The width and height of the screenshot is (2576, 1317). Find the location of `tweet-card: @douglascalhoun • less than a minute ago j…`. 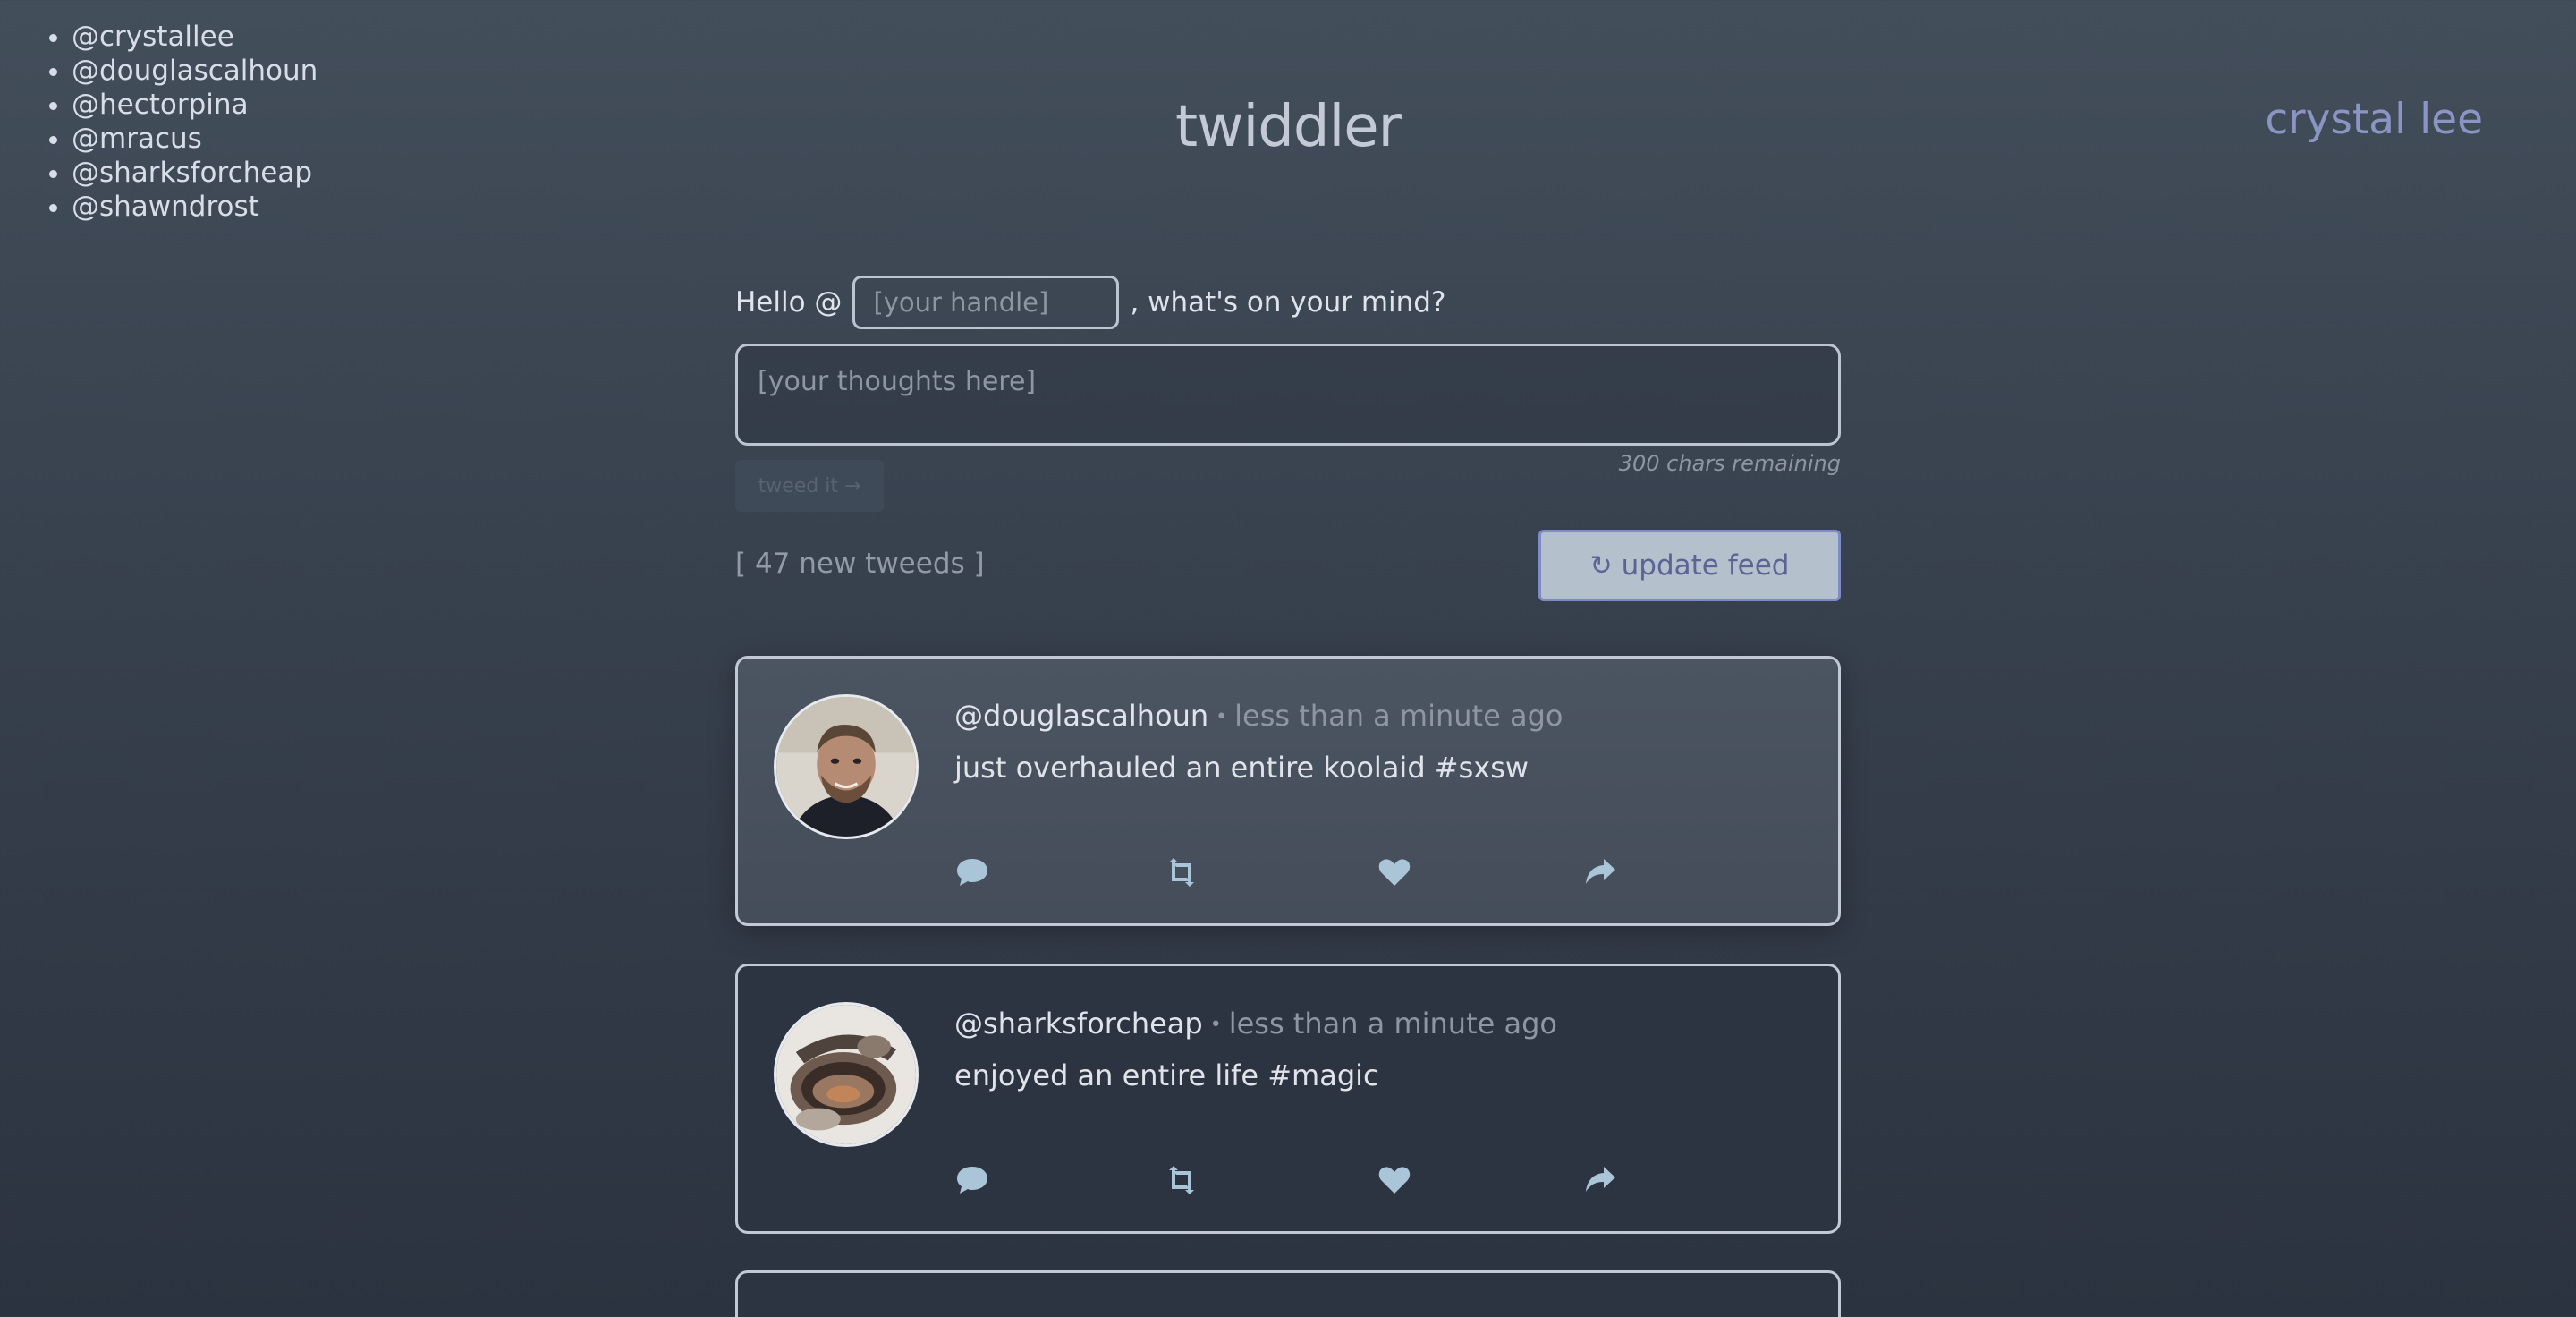

tweet-card: @douglascalhoun • less than a minute ago j… is located at coordinates (1288, 791).